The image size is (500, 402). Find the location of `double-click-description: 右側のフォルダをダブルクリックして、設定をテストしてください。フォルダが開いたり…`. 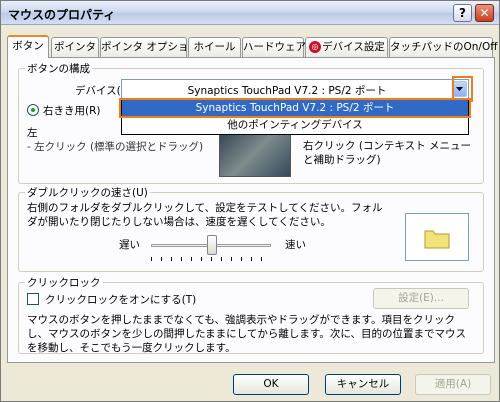

double-click-description: 右側のフォルダをダブルクリックして、設定をテストしてください。フォルダが開いたり… is located at coordinates (205, 215).